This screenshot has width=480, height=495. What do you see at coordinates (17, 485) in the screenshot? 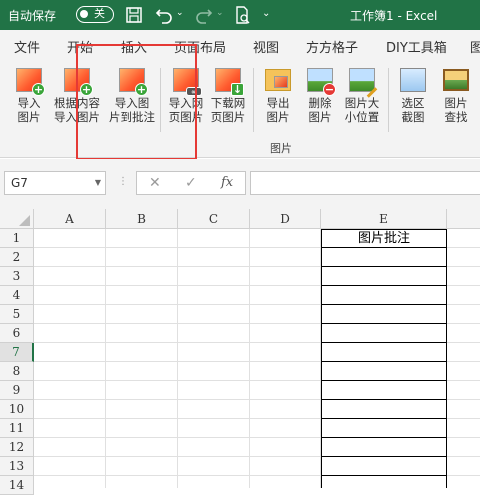
I see `row-header-14: 14` at bounding box center [17, 485].